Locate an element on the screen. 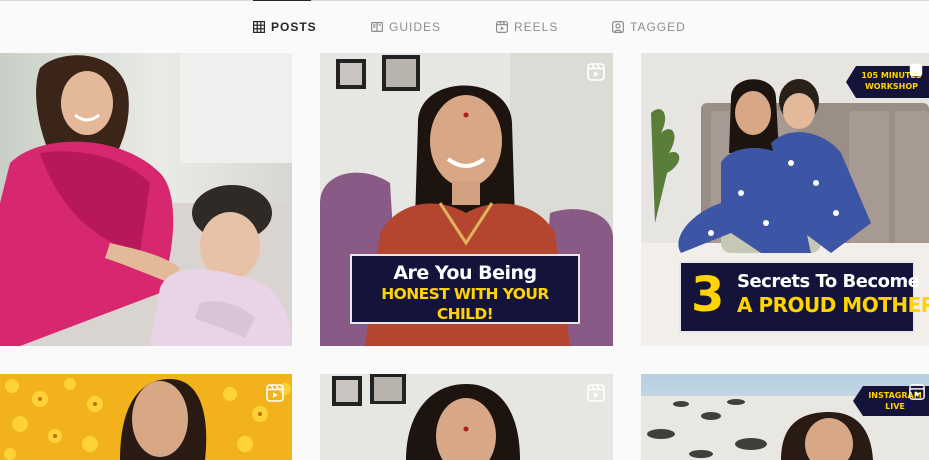  tab-posts: POSTS is located at coordinates (285, 27).